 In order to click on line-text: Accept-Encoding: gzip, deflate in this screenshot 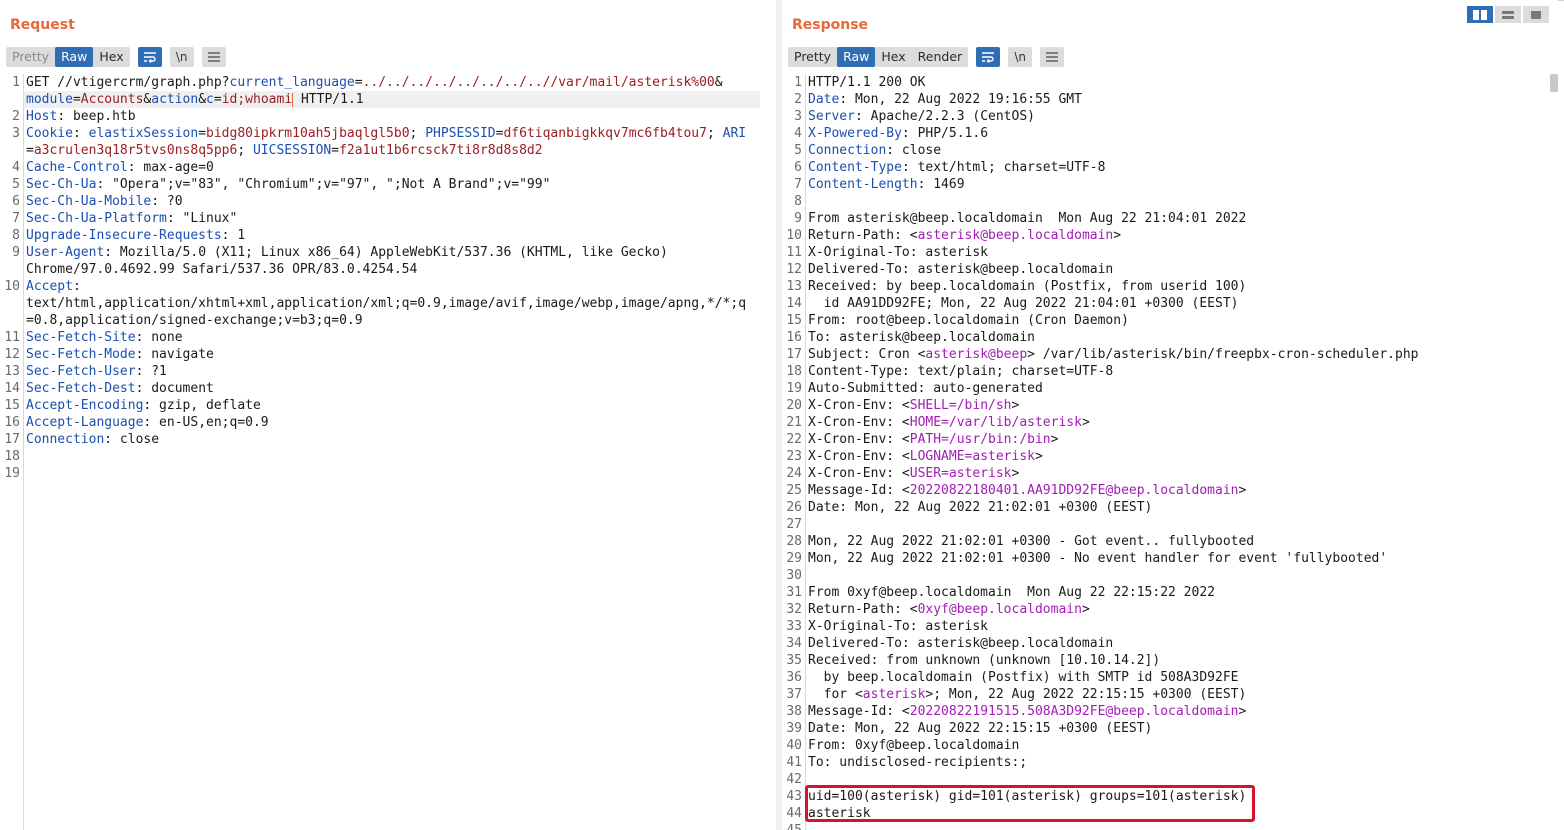, I will do `click(143, 405)`.